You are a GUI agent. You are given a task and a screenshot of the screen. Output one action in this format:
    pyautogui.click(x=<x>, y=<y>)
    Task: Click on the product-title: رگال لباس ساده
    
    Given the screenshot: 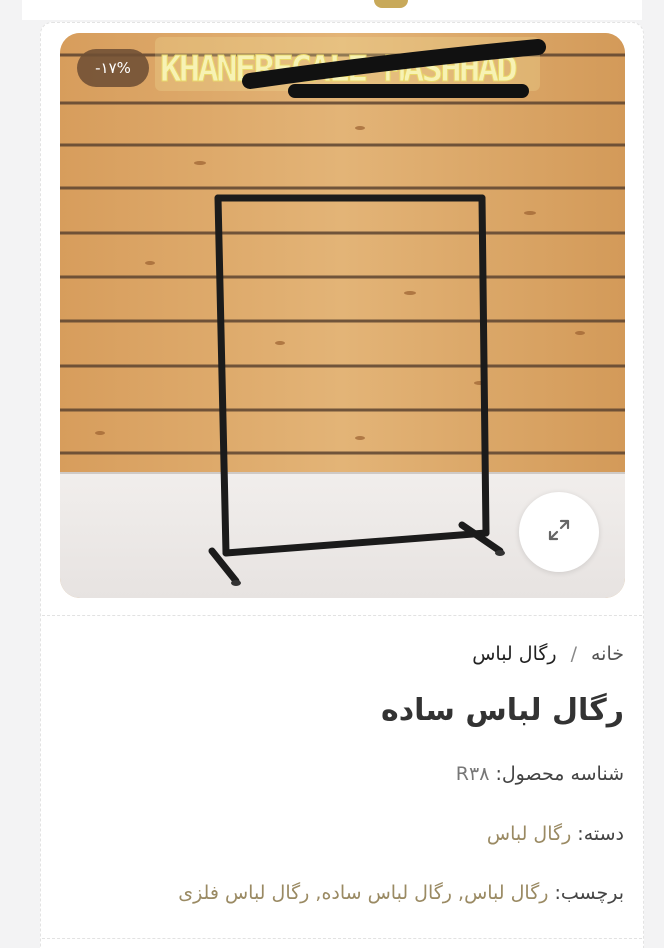 What is the action you would take?
    pyautogui.click(x=502, y=710)
    